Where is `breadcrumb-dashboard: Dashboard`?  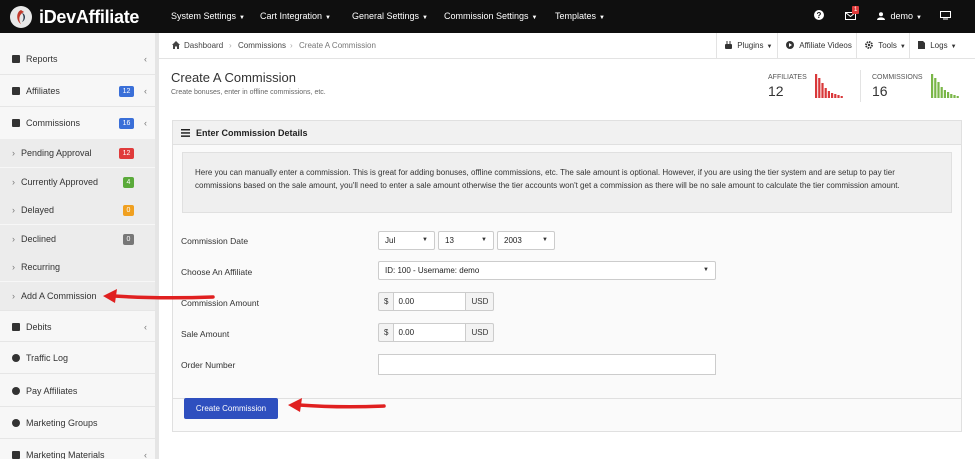 breadcrumb-dashboard: Dashboard is located at coordinates (203, 46).